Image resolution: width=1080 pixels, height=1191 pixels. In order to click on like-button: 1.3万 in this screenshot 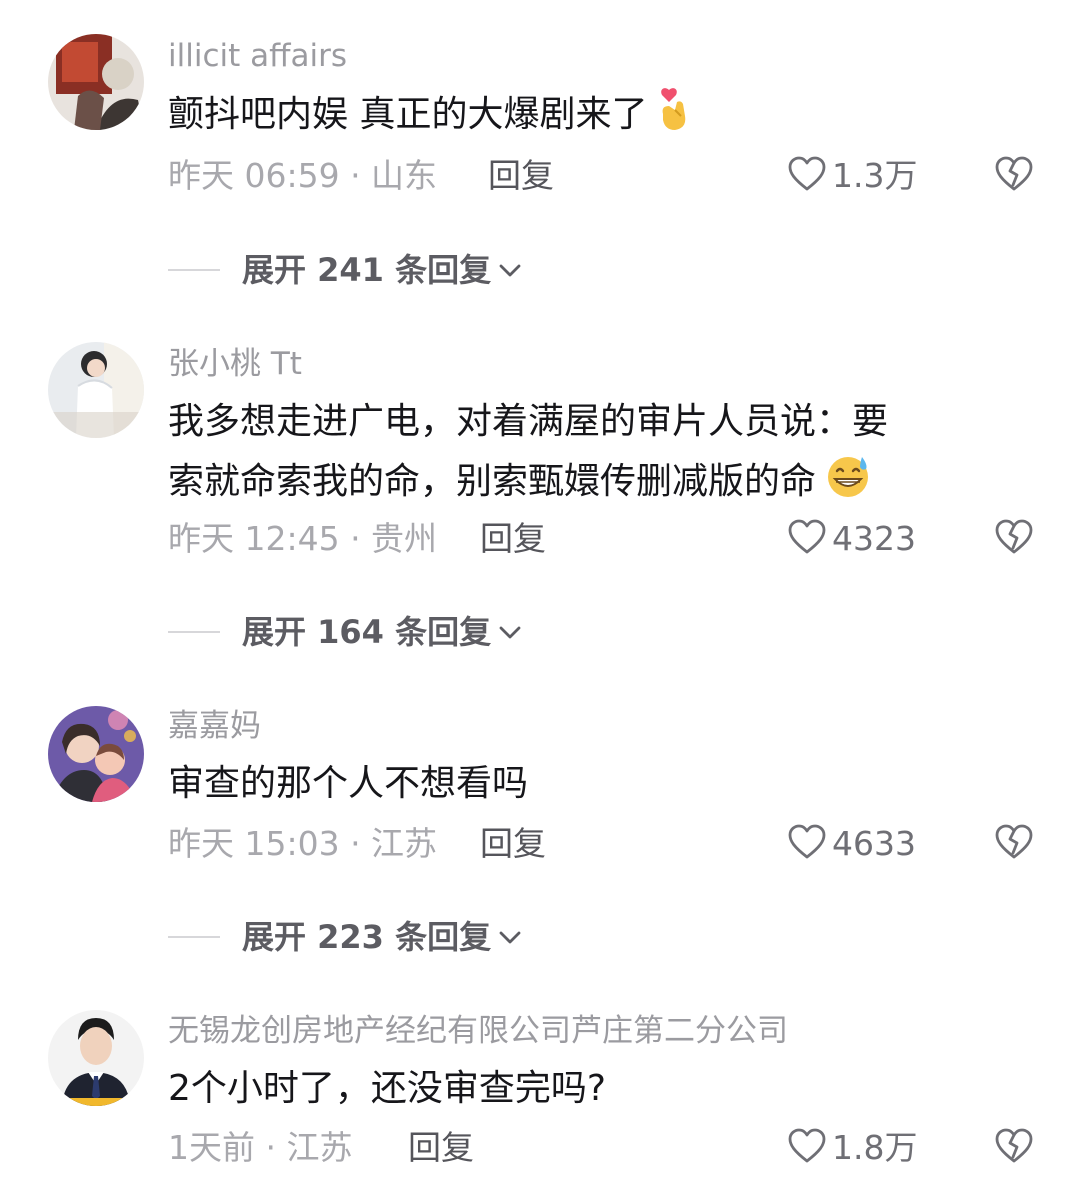, I will do `click(852, 176)`.